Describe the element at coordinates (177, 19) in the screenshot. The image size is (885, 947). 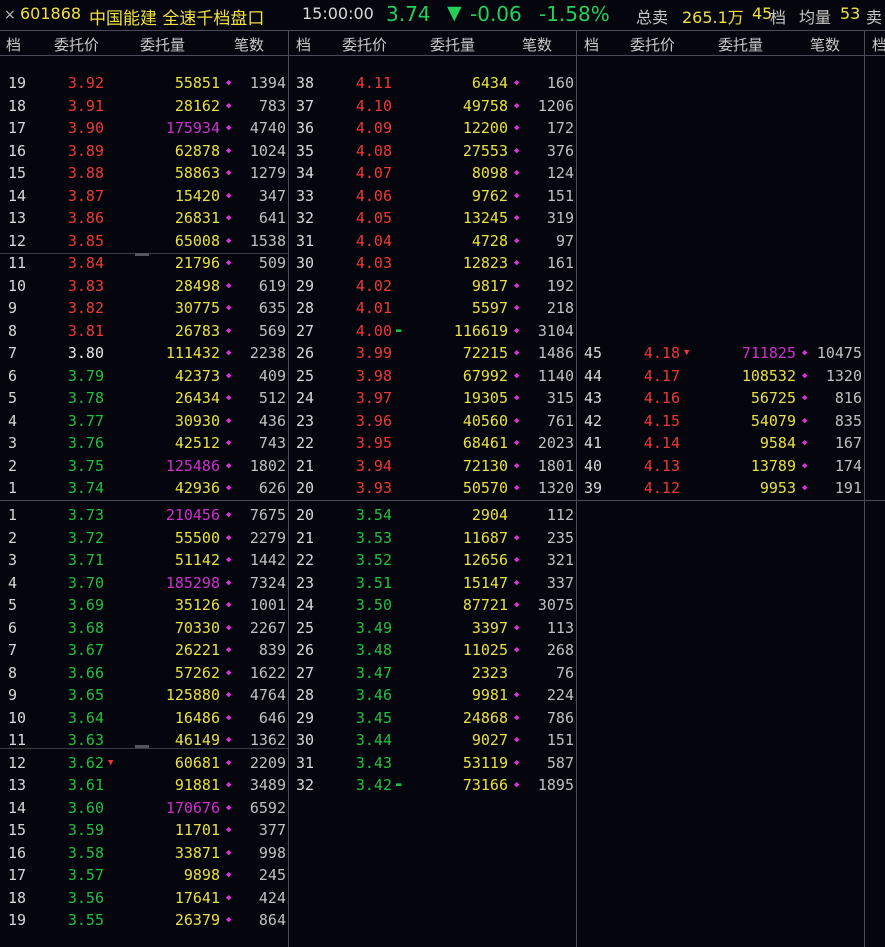
I see `stock-name: 中国能建 全速千档盘口` at that location.